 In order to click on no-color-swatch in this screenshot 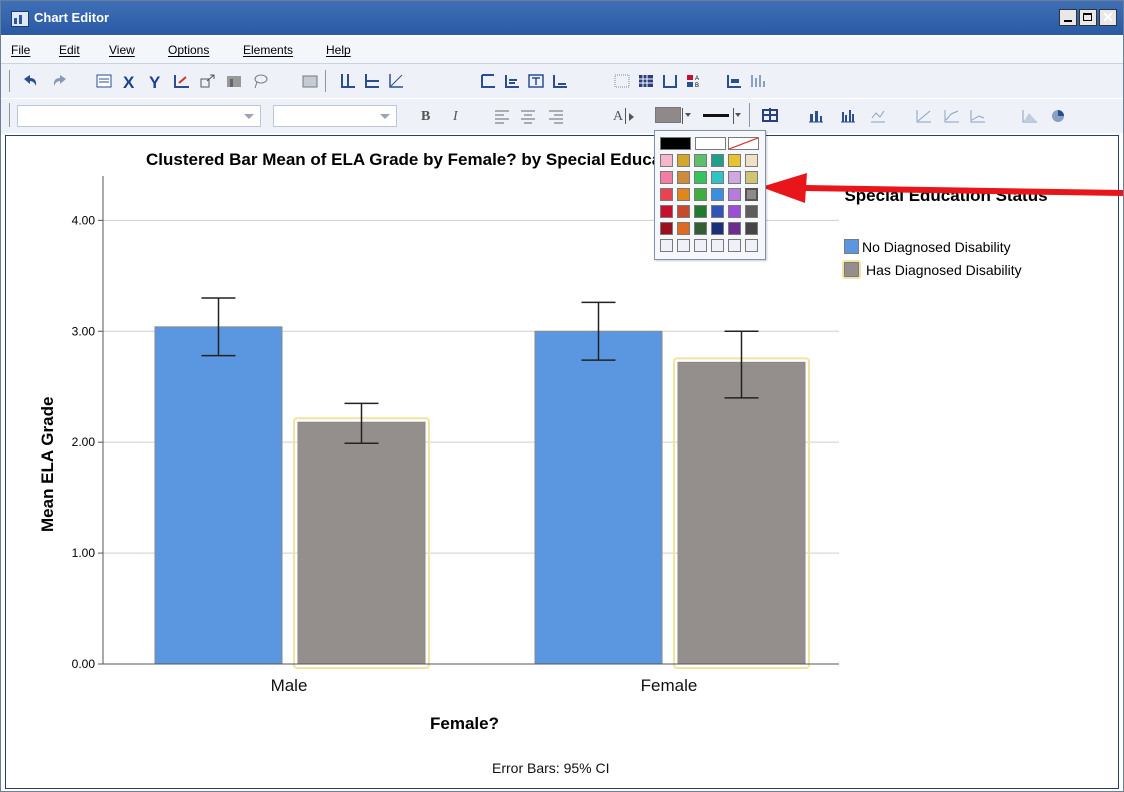, I will do `click(743, 143)`.